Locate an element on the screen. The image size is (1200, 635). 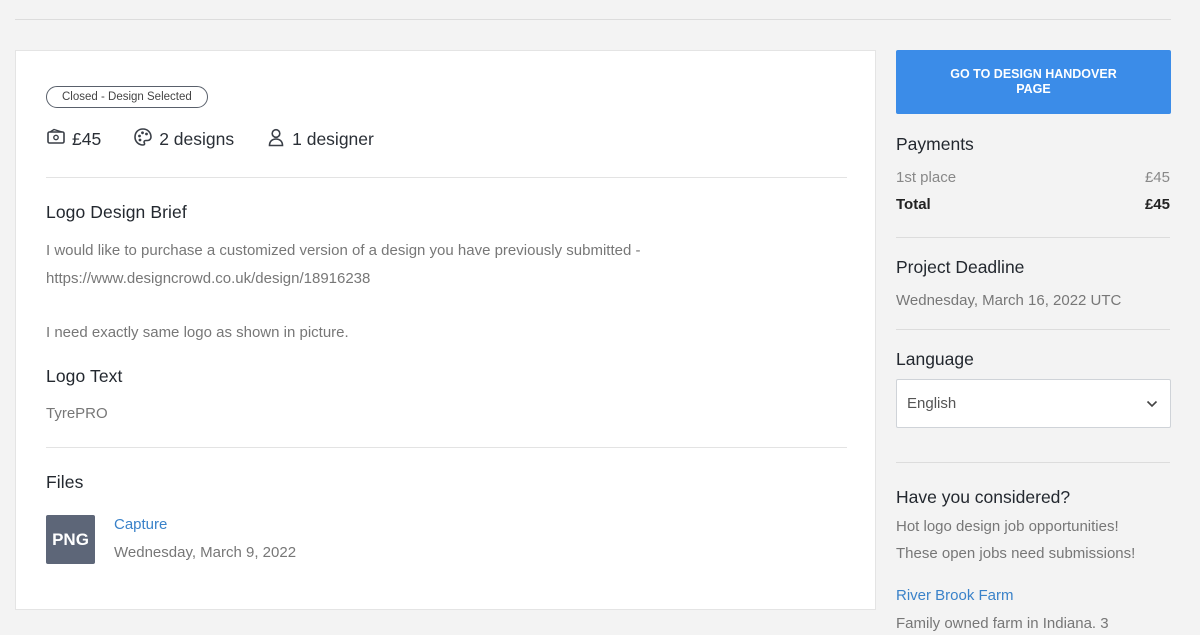
files-heading: Files is located at coordinates (65, 482).